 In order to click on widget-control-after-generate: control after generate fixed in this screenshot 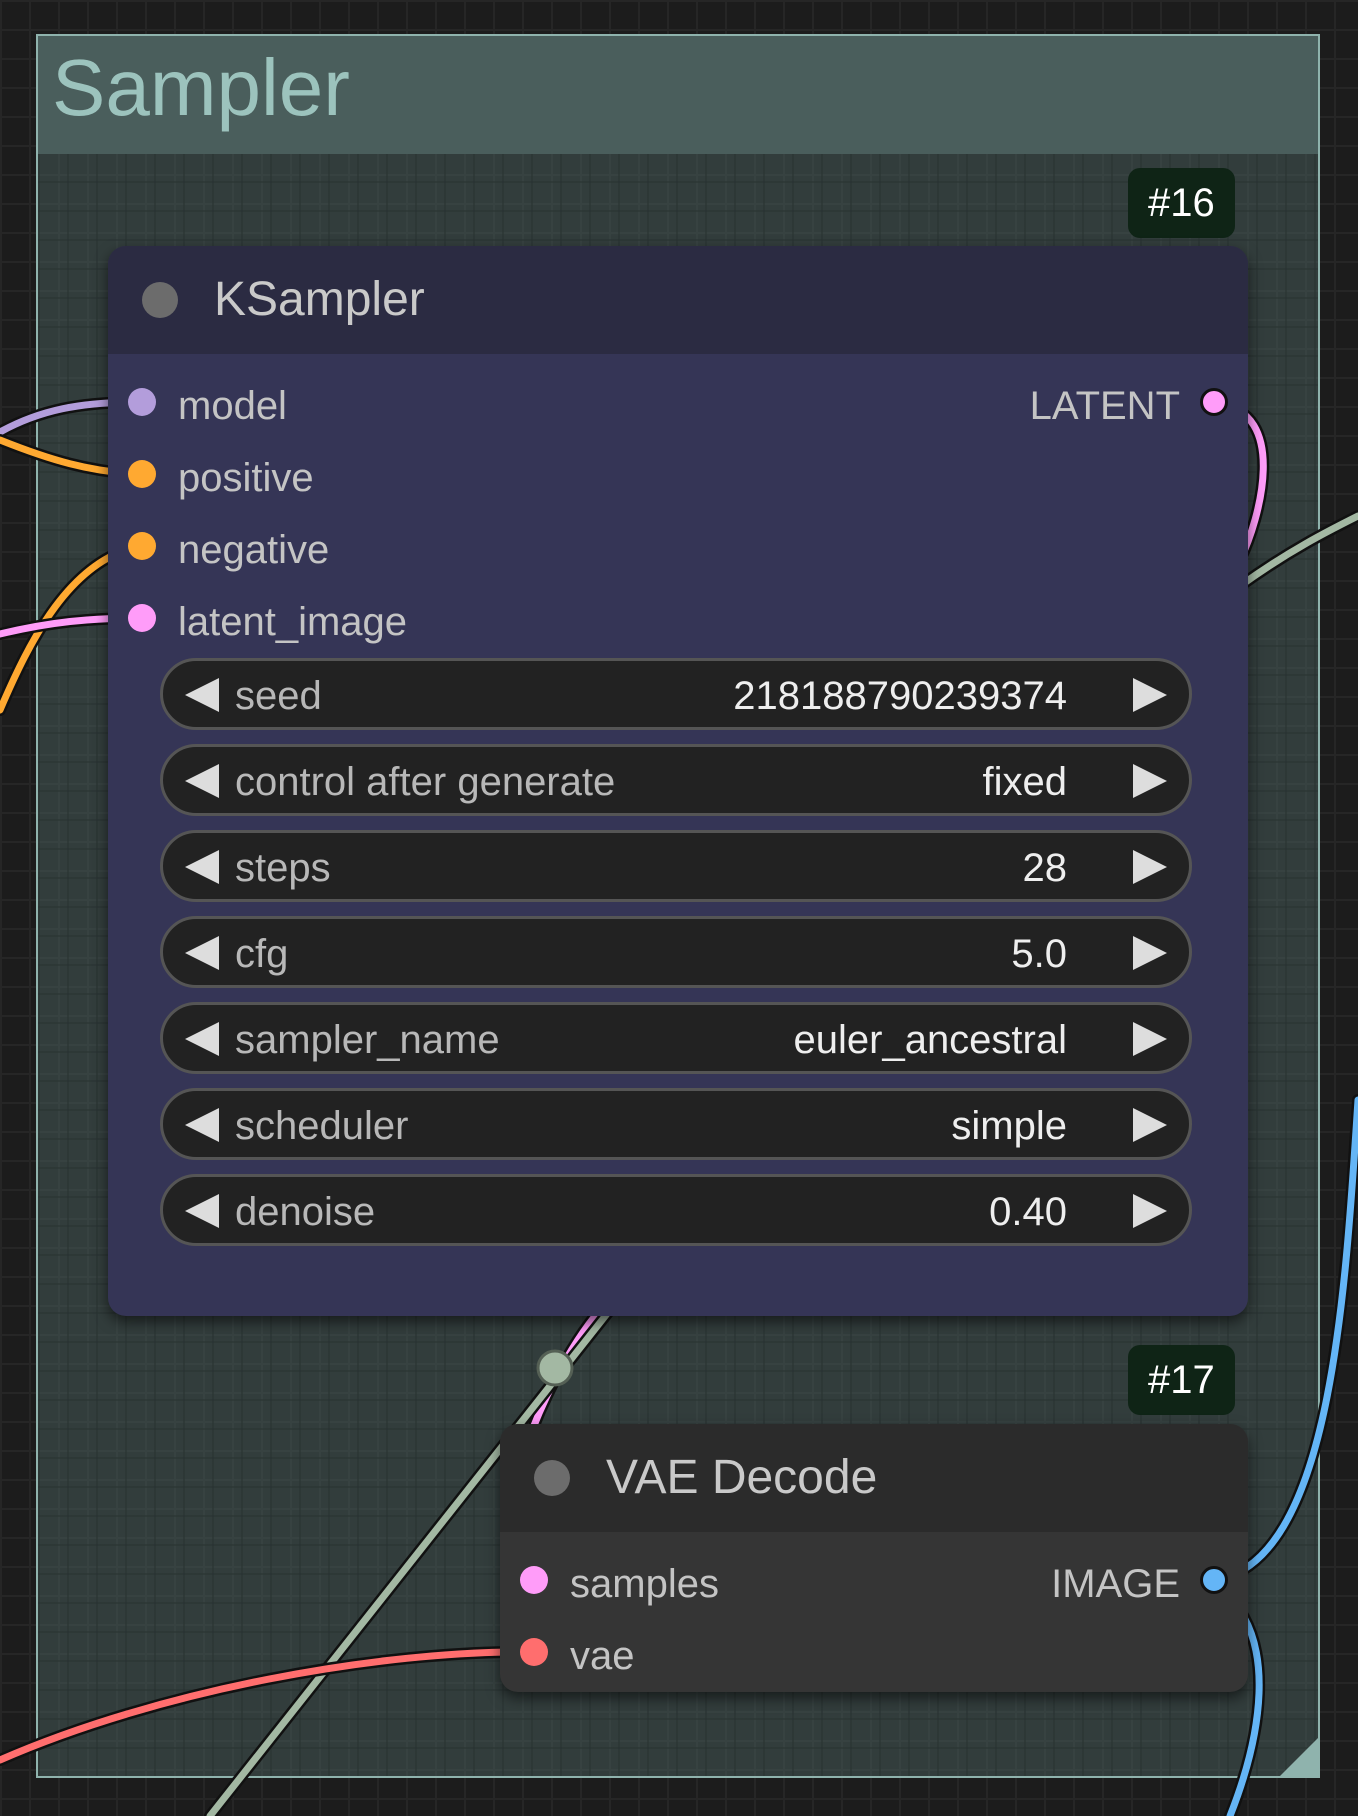, I will do `click(676, 780)`.